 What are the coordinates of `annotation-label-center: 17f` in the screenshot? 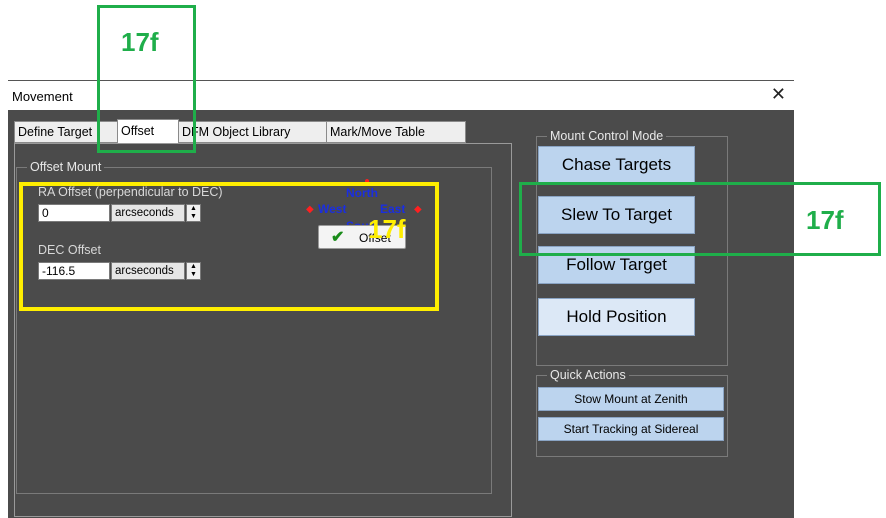 It's located at (387, 229).